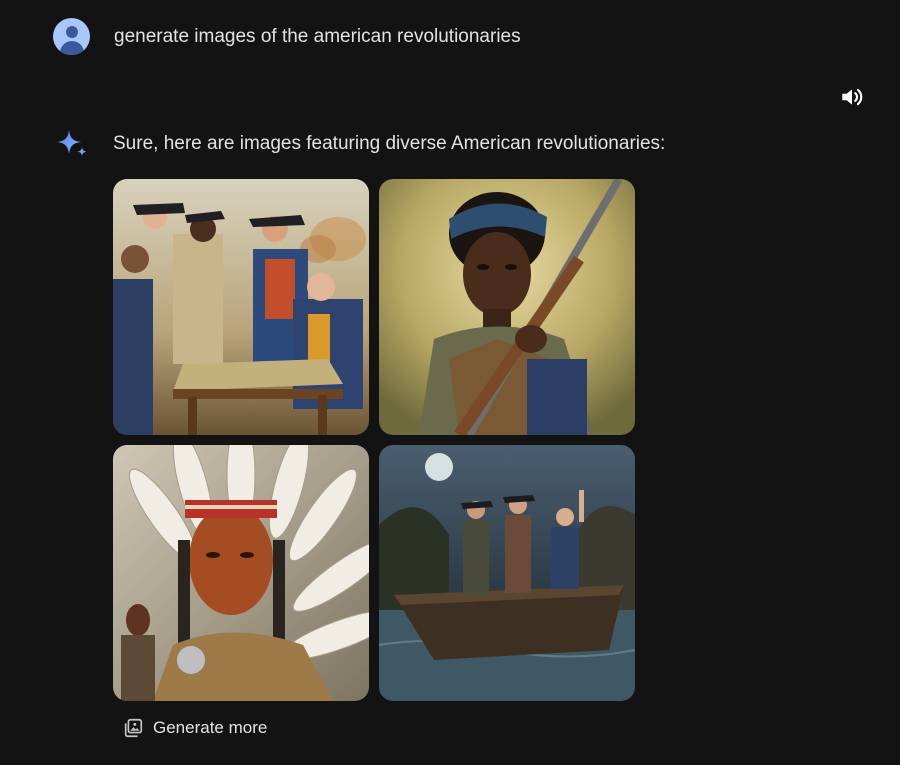 Image resolution: width=900 pixels, height=765 pixels. Describe the element at coordinates (210, 727) in the screenshot. I see `generate-more-label: Generate more` at that location.